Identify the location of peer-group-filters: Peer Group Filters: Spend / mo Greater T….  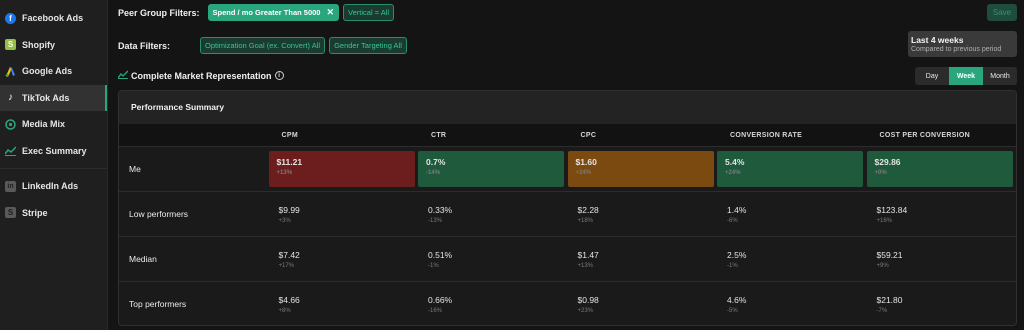
(258, 12).